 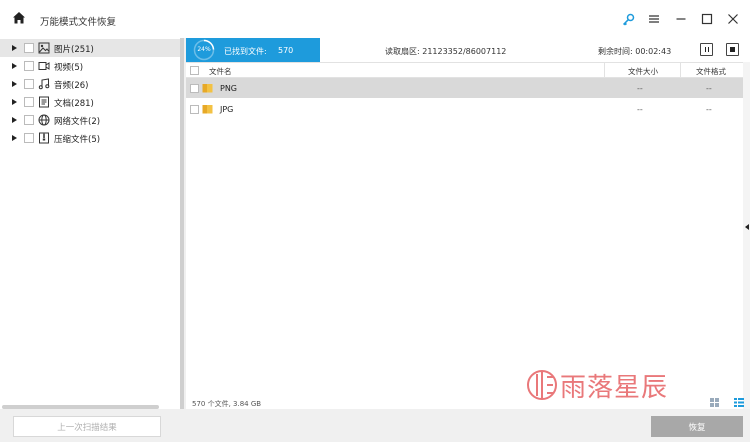 What do you see at coordinates (74, 104) in the screenshot?
I see `sidebar-item-label: 文档(281)` at bounding box center [74, 104].